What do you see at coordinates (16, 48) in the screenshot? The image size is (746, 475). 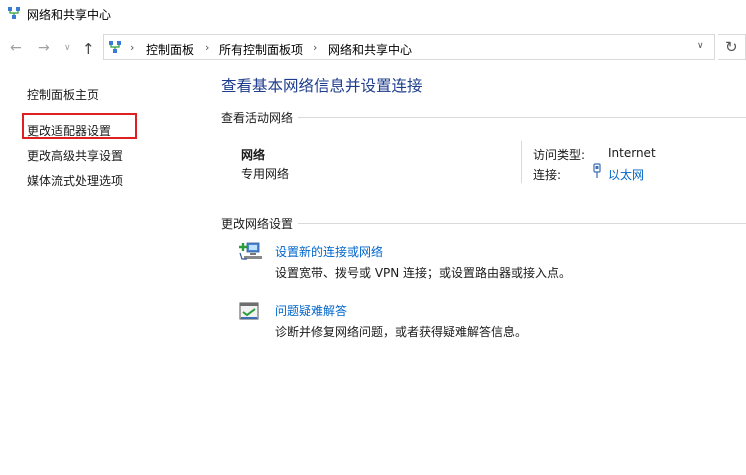 I see `back-arrow-icon: ←` at bounding box center [16, 48].